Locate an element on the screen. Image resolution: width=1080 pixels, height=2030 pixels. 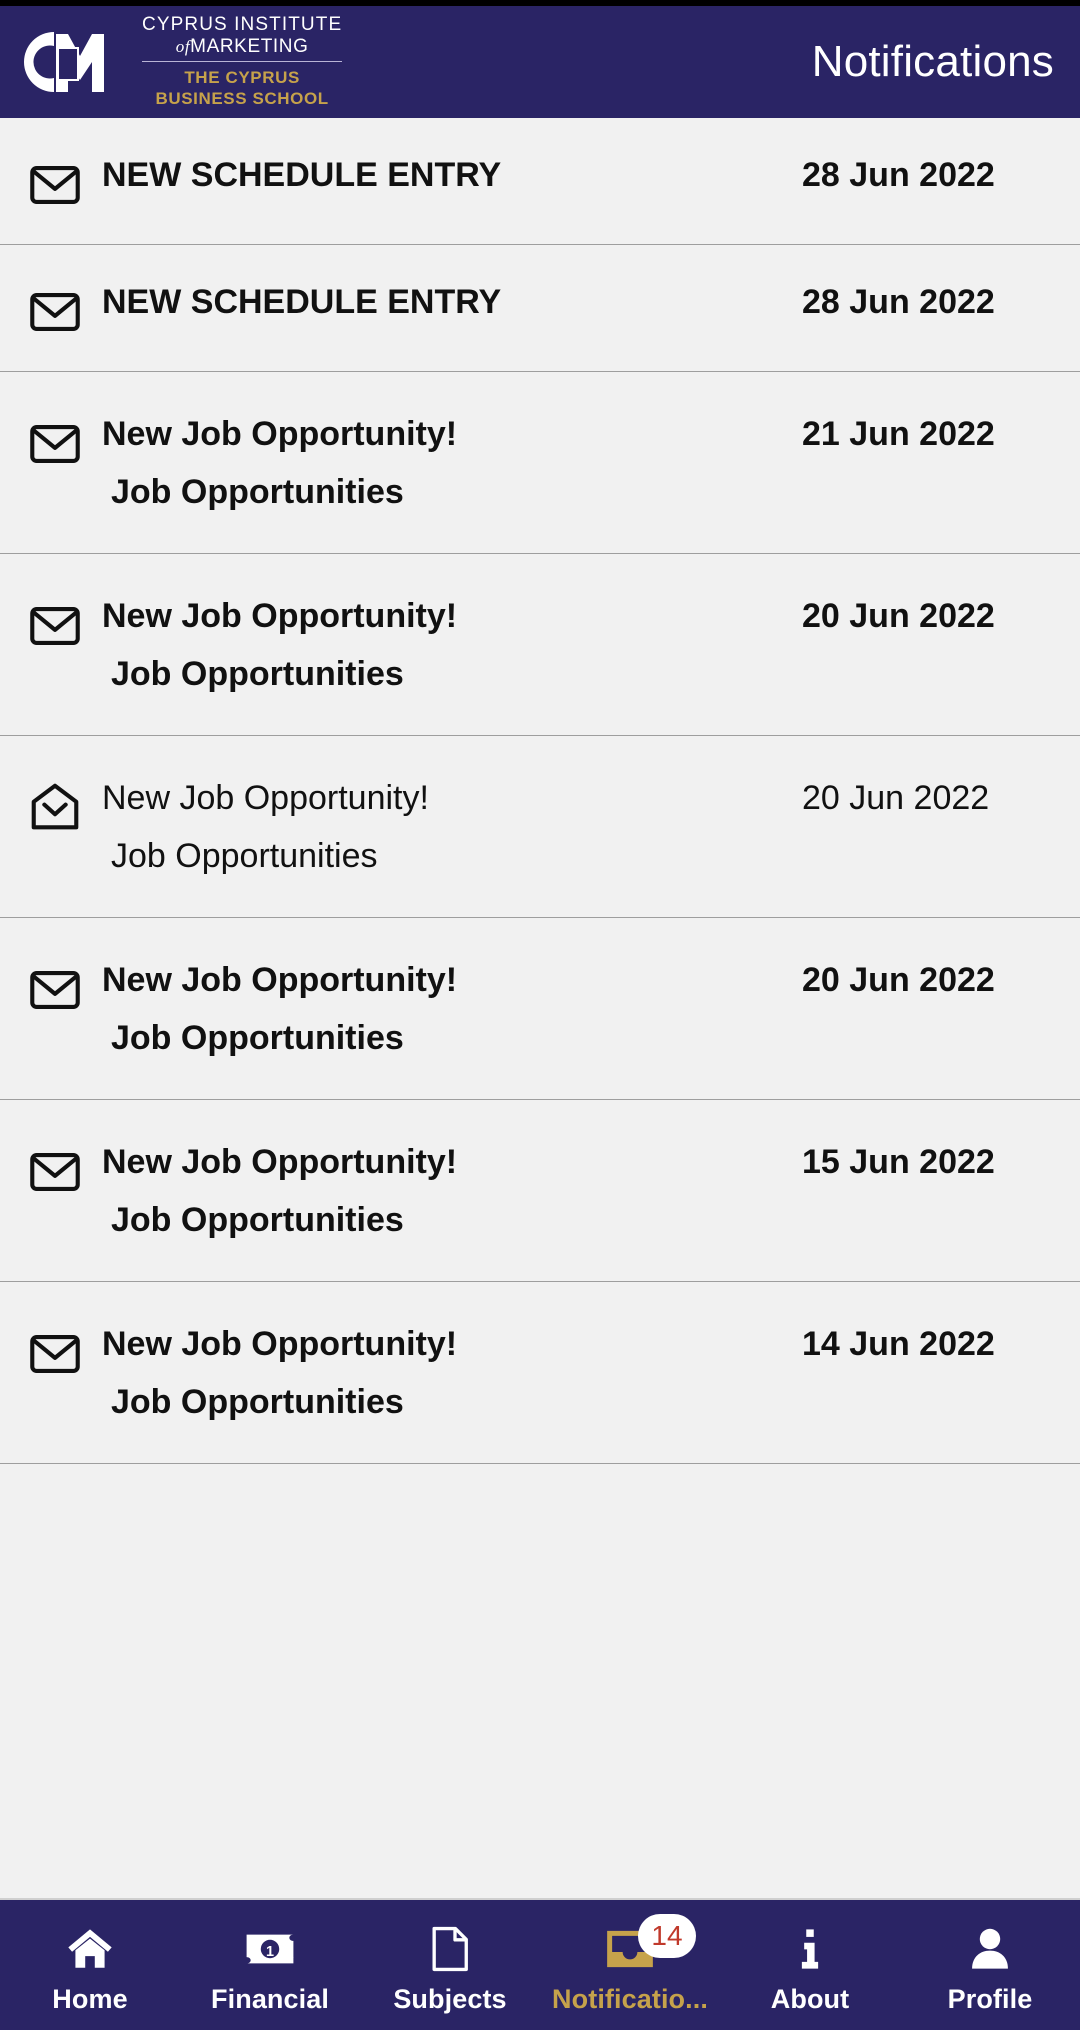
notification-envelope-icon: 14 is located at coordinates (650, 1944).